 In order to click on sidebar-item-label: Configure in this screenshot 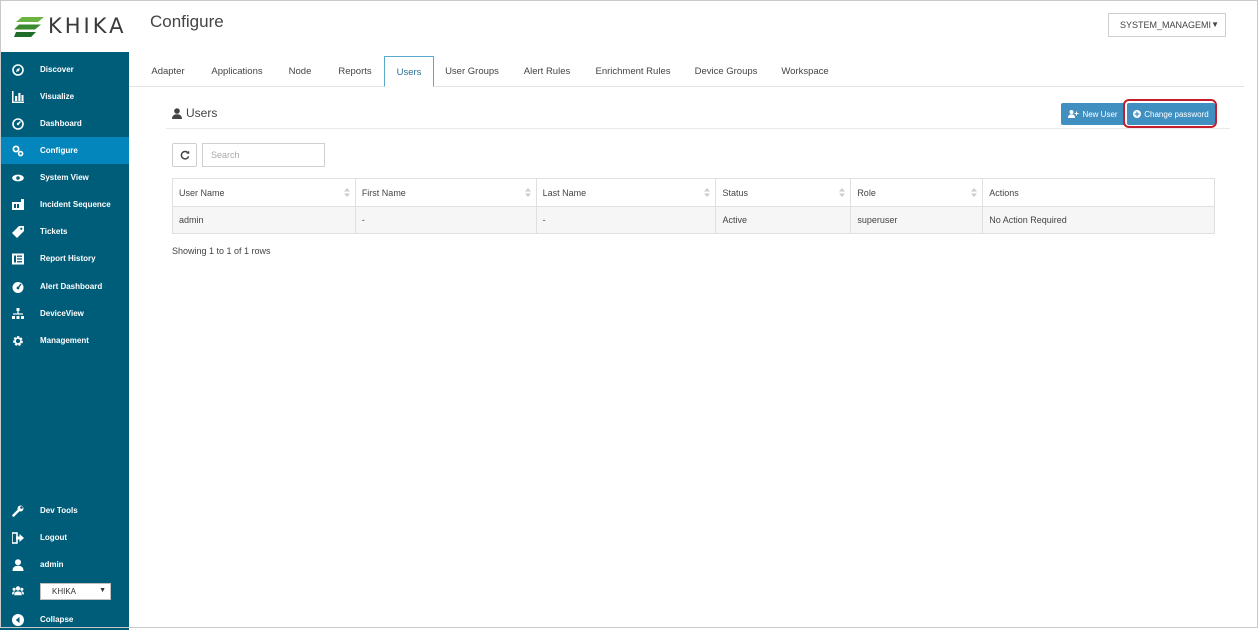, I will do `click(59, 150)`.